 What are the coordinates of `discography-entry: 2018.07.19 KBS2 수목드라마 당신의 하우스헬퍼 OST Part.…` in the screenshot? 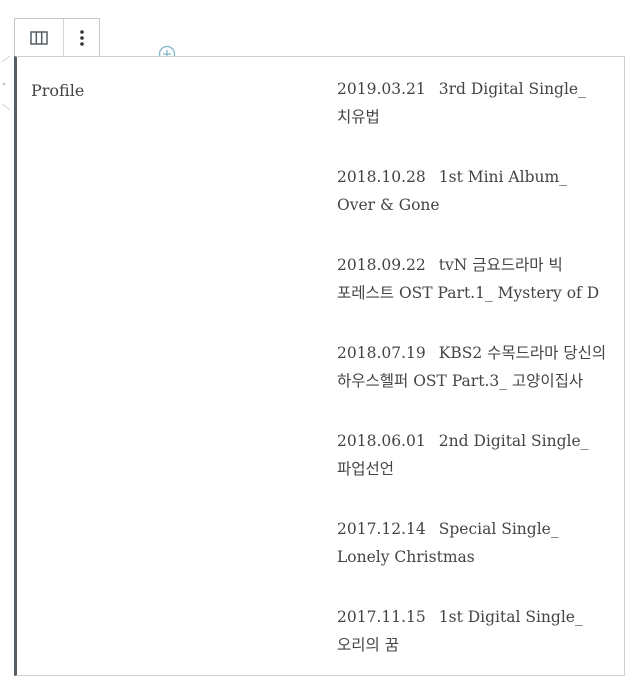 It's located at (473, 367).